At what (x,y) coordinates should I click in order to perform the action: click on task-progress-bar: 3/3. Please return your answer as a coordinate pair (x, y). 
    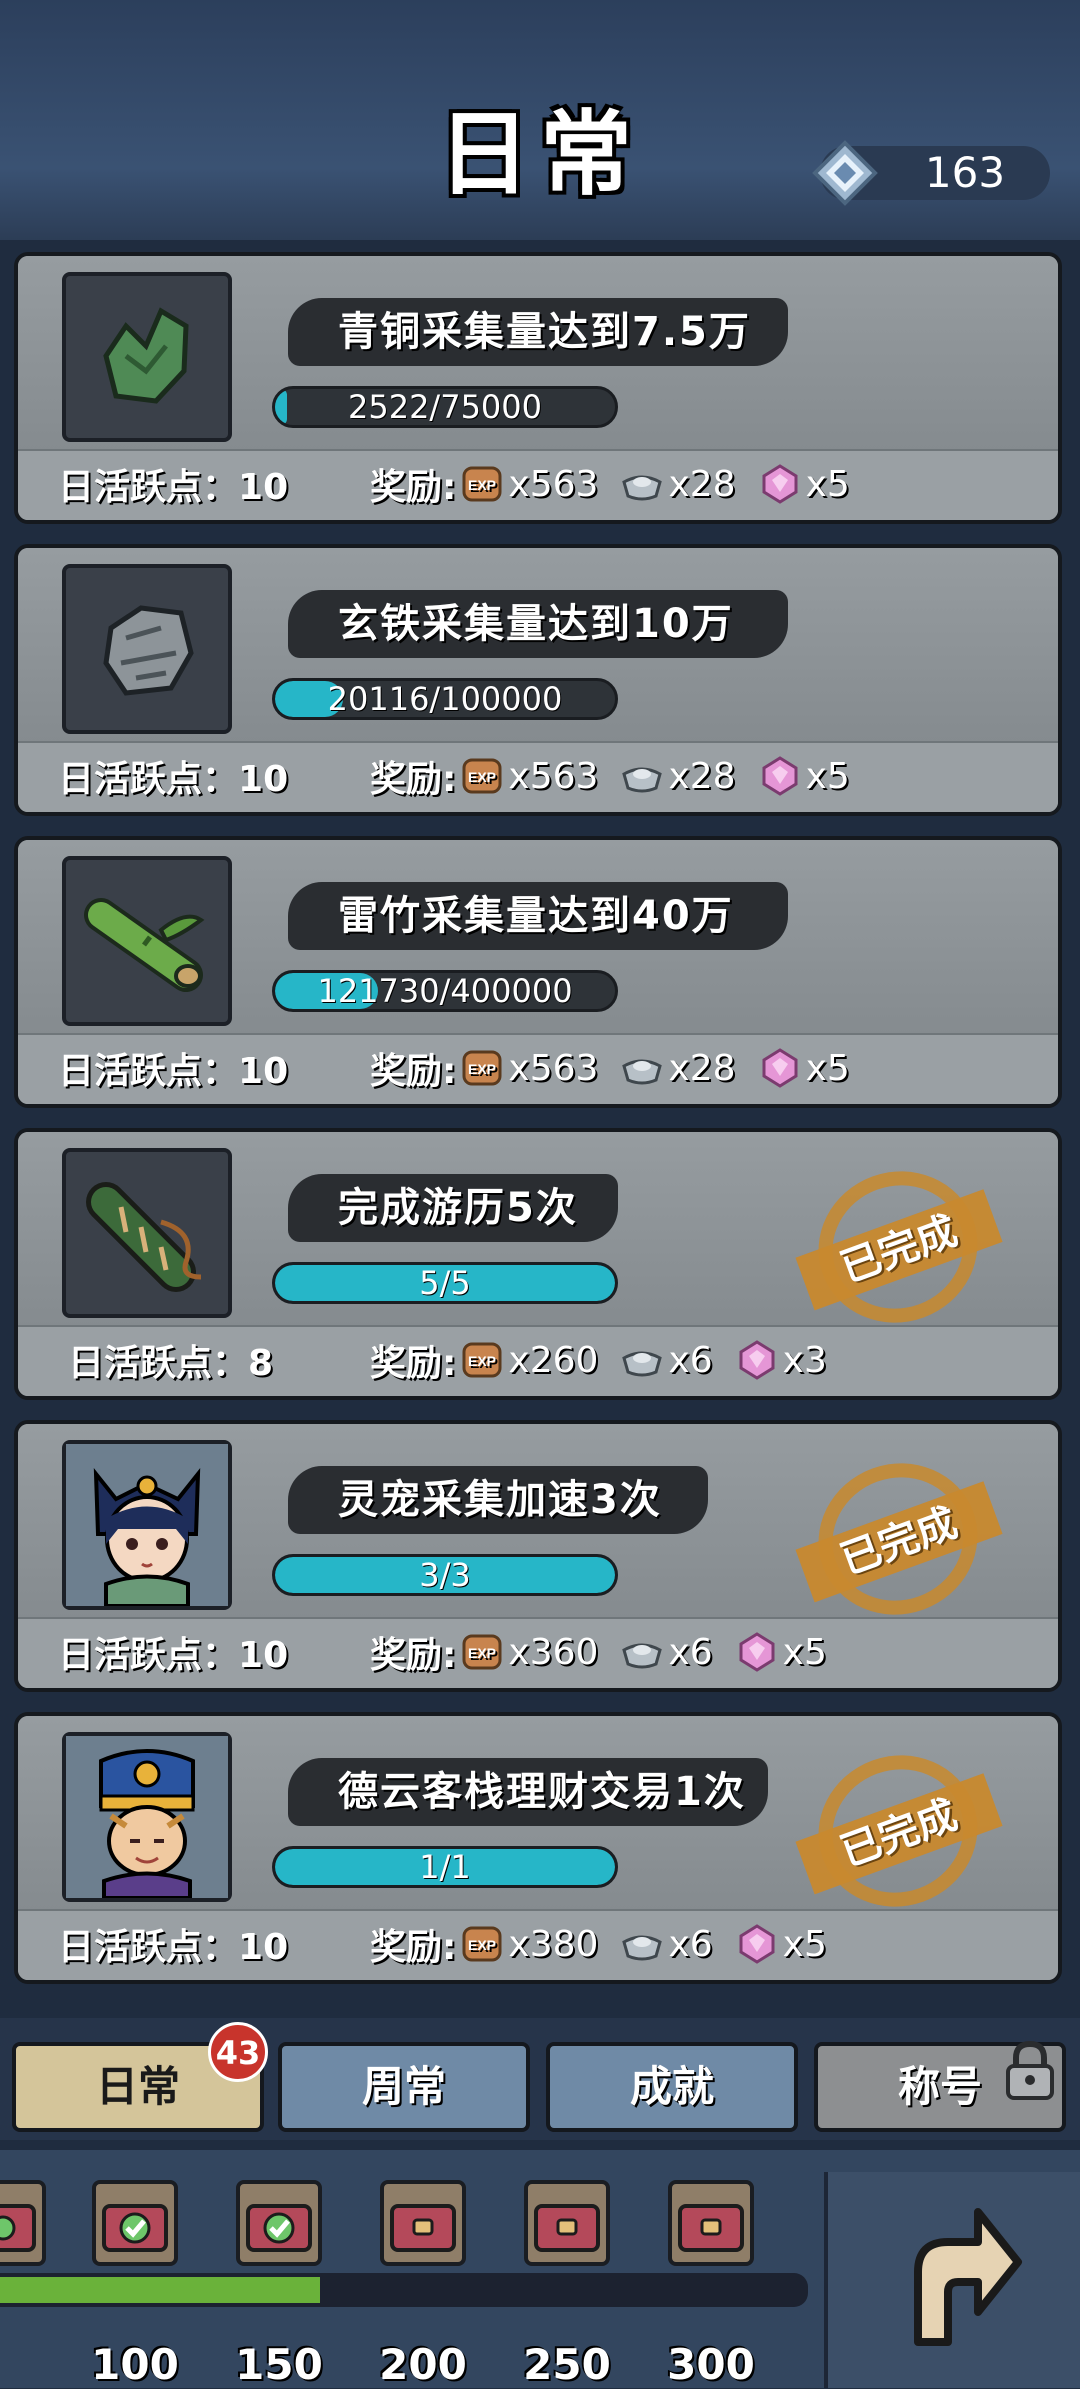
    Looking at the image, I should click on (445, 1575).